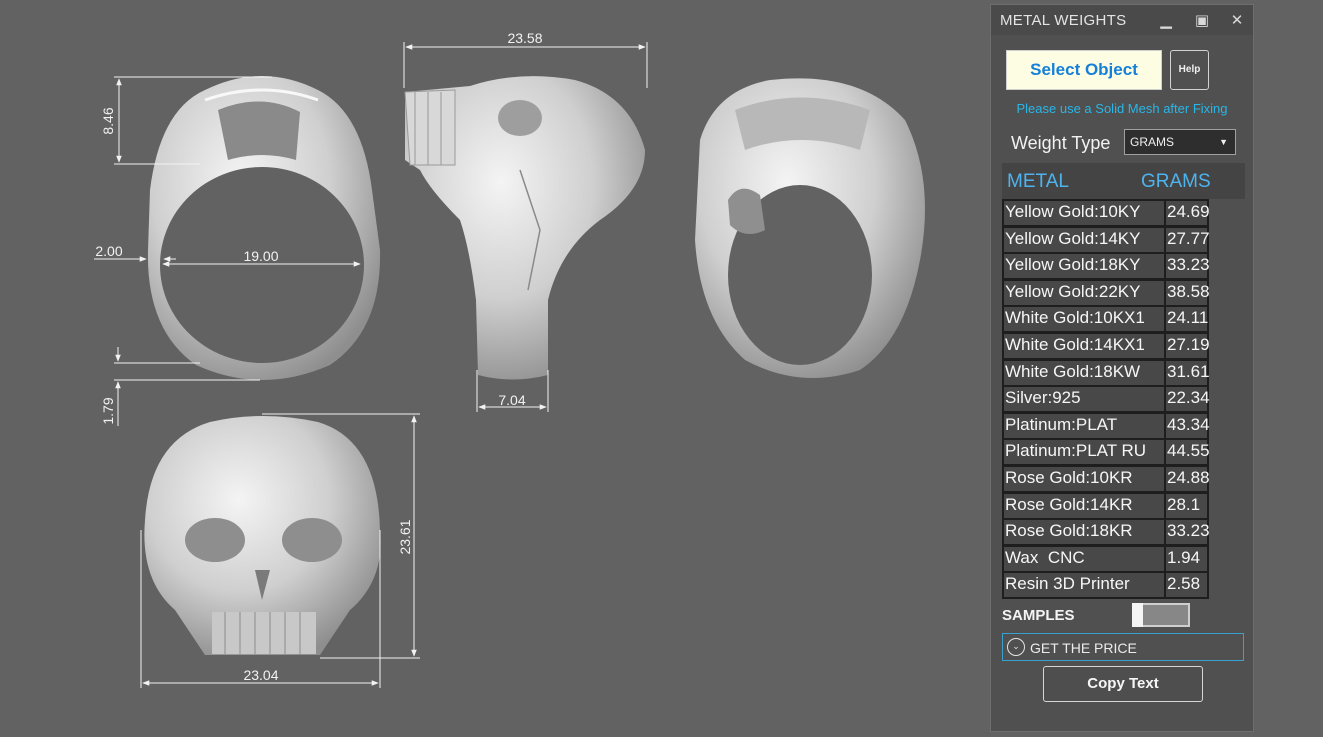  I want to click on metal-name: Yellow Gold:14KY, so click(1084, 240).